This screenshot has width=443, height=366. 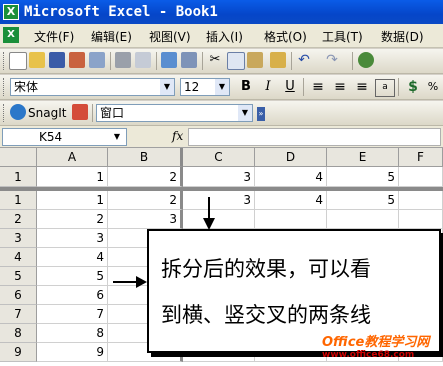 What do you see at coordinates (72, 333) in the screenshot?
I see `cell: 8` at bounding box center [72, 333].